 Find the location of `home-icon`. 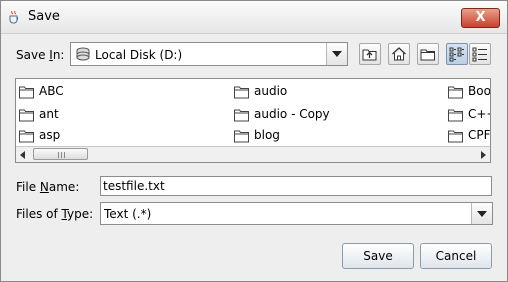

home-icon is located at coordinates (399, 54).